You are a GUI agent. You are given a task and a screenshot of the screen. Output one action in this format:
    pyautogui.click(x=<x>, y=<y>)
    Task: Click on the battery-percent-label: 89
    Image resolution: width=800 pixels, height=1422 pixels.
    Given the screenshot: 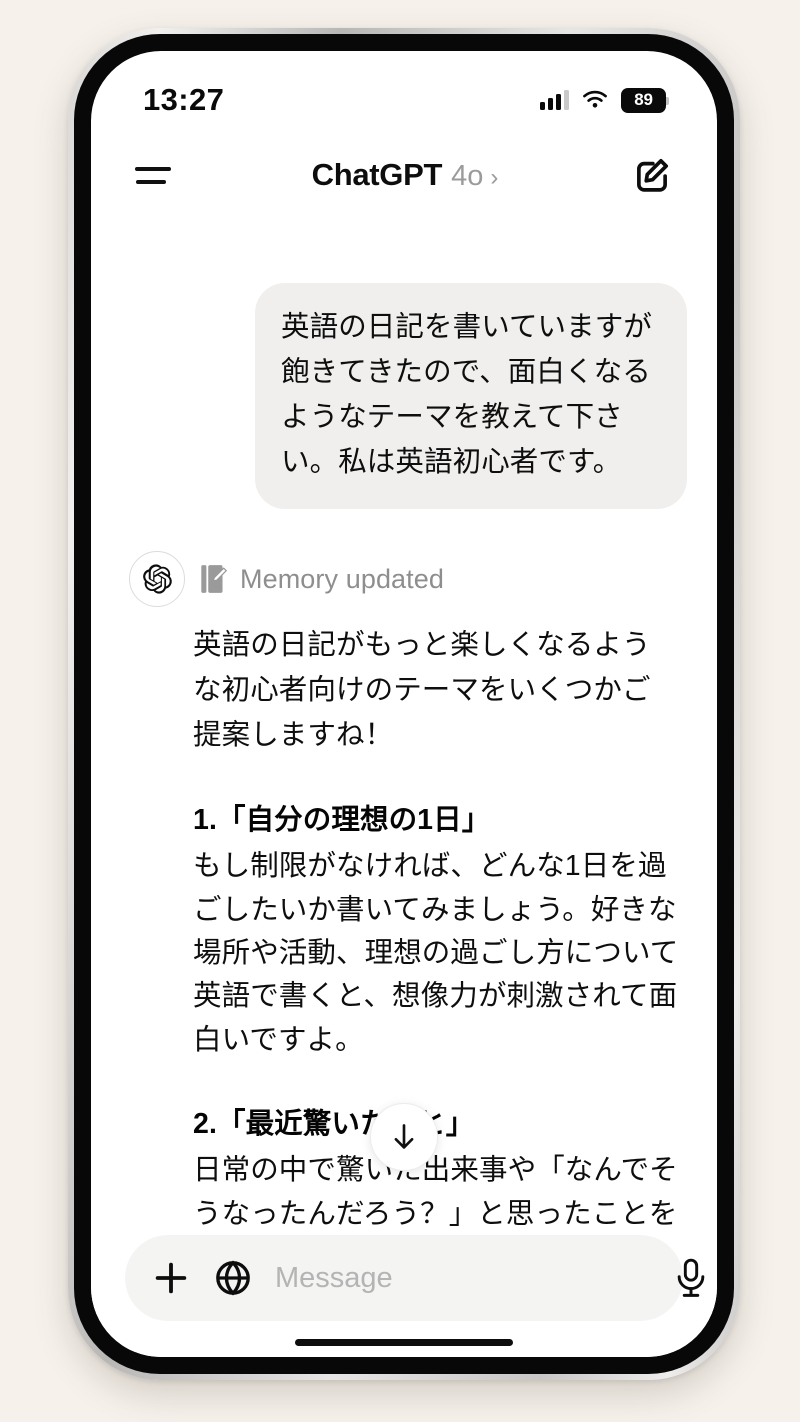 What is the action you would take?
    pyautogui.click(x=643, y=99)
    